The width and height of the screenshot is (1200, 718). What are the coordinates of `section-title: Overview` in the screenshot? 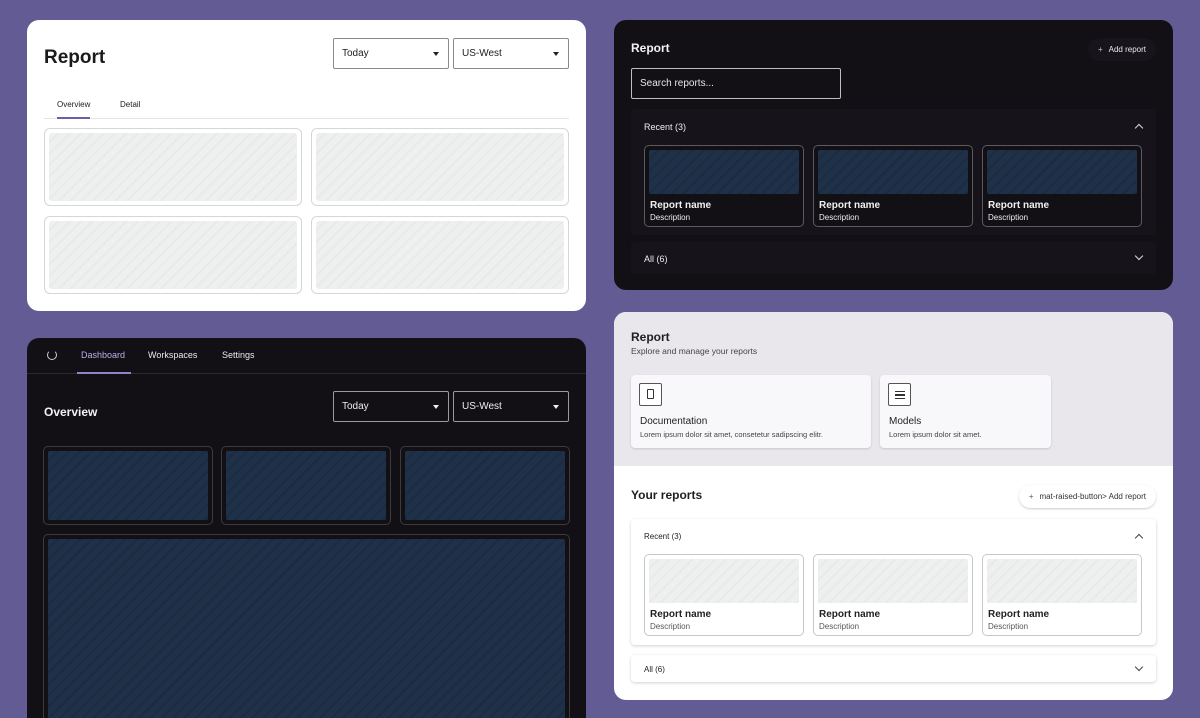 It's located at (71, 412).